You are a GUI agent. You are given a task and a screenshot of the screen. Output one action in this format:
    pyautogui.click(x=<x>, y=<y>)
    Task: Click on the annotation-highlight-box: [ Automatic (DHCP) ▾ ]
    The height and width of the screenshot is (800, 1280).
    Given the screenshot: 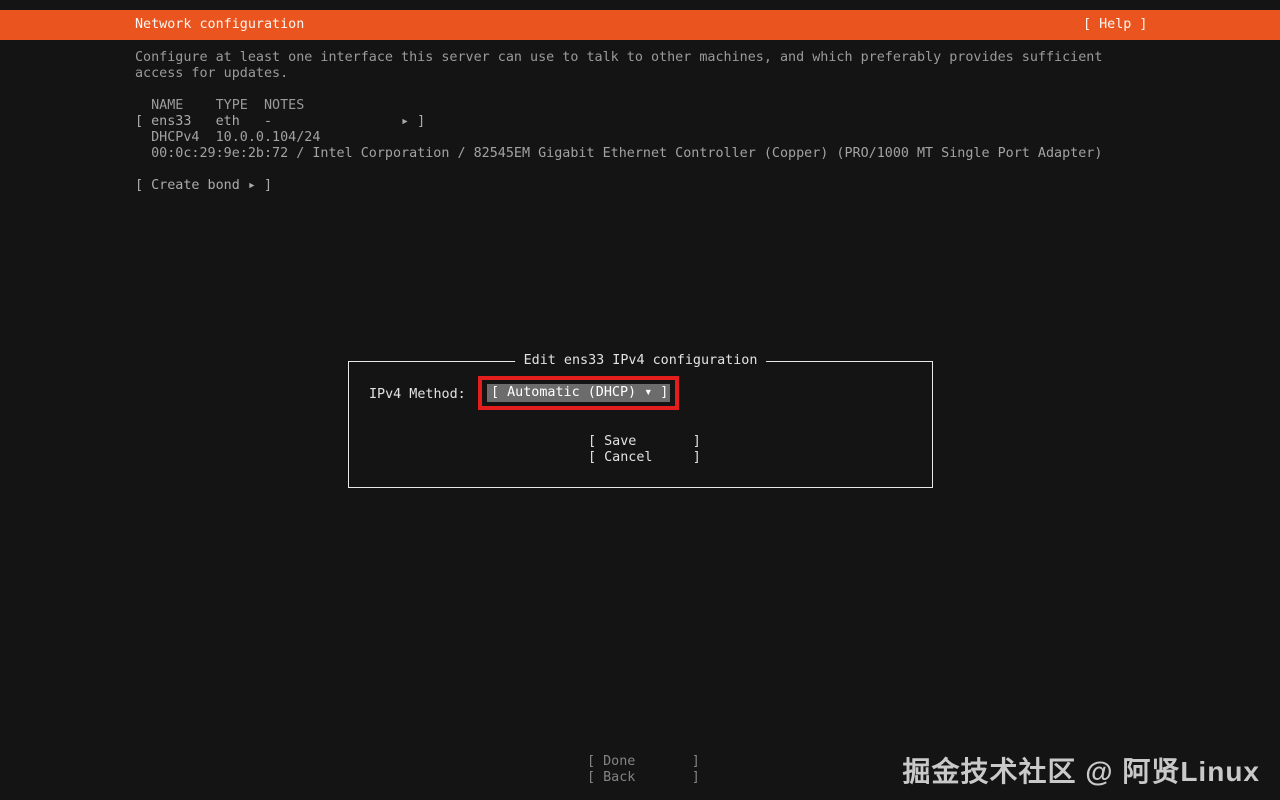 What is the action you would take?
    pyautogui.click(x=578, y=393)
    